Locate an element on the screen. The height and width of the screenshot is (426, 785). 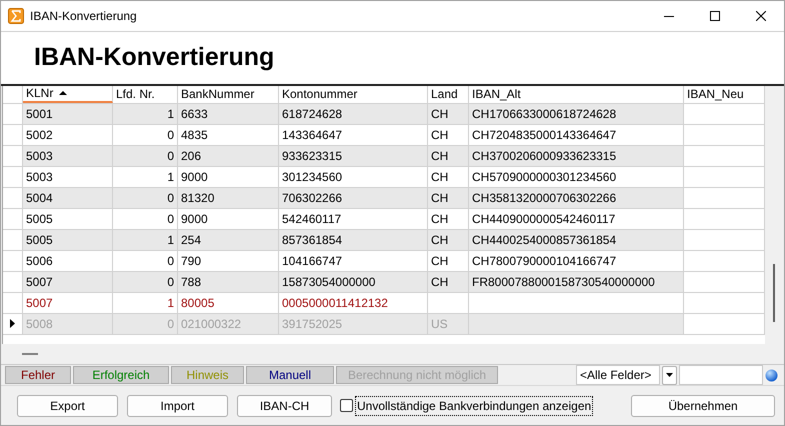
apply-button: Übernehmen is located at coordinates (703, 405).